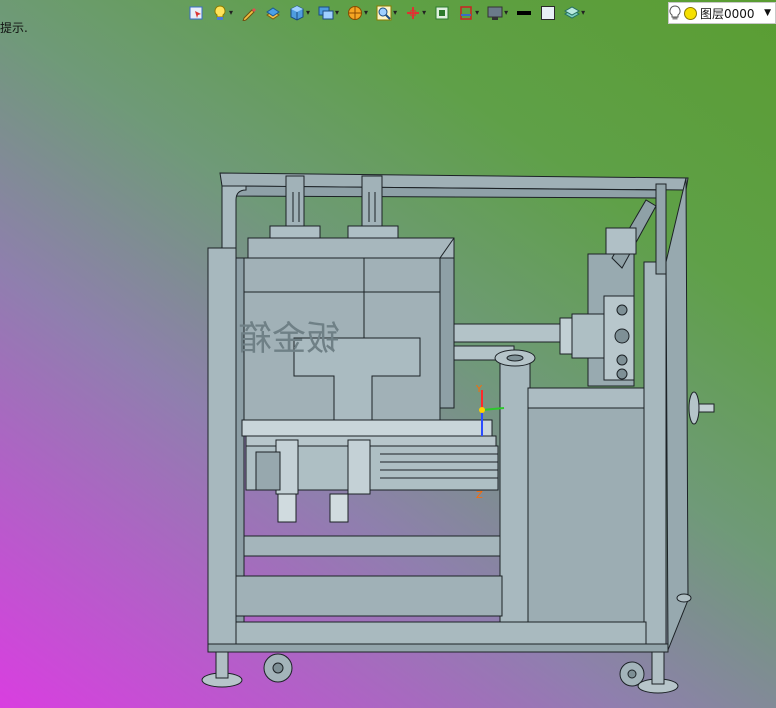 The image size is (776, 708). I want to click on base-rail, so click(441, 633).